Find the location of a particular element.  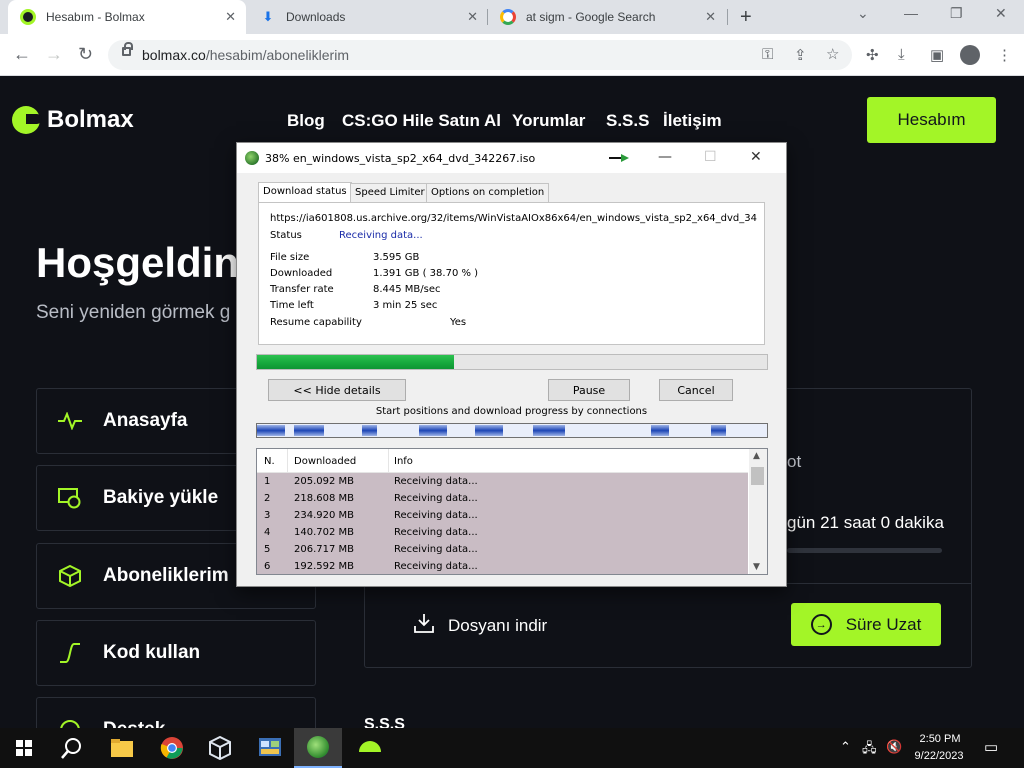

row-number: 6 is located at coordinates (267, 566).